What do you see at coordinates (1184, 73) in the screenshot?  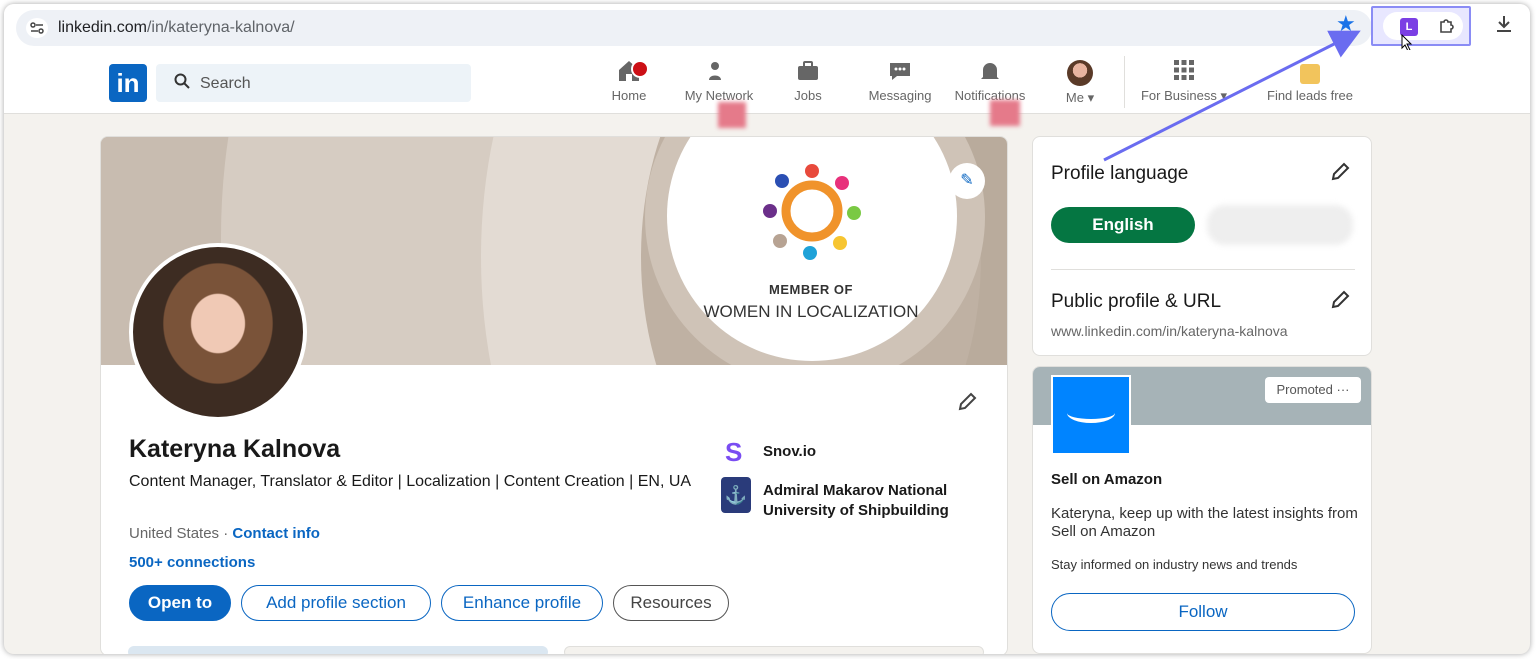 I see `grid-icon` at bounding box center [1184, 73].